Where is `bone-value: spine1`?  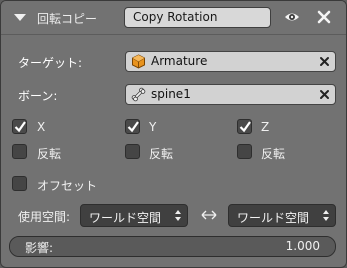 bone-value: spine1 is located at coordinates (171, 94).